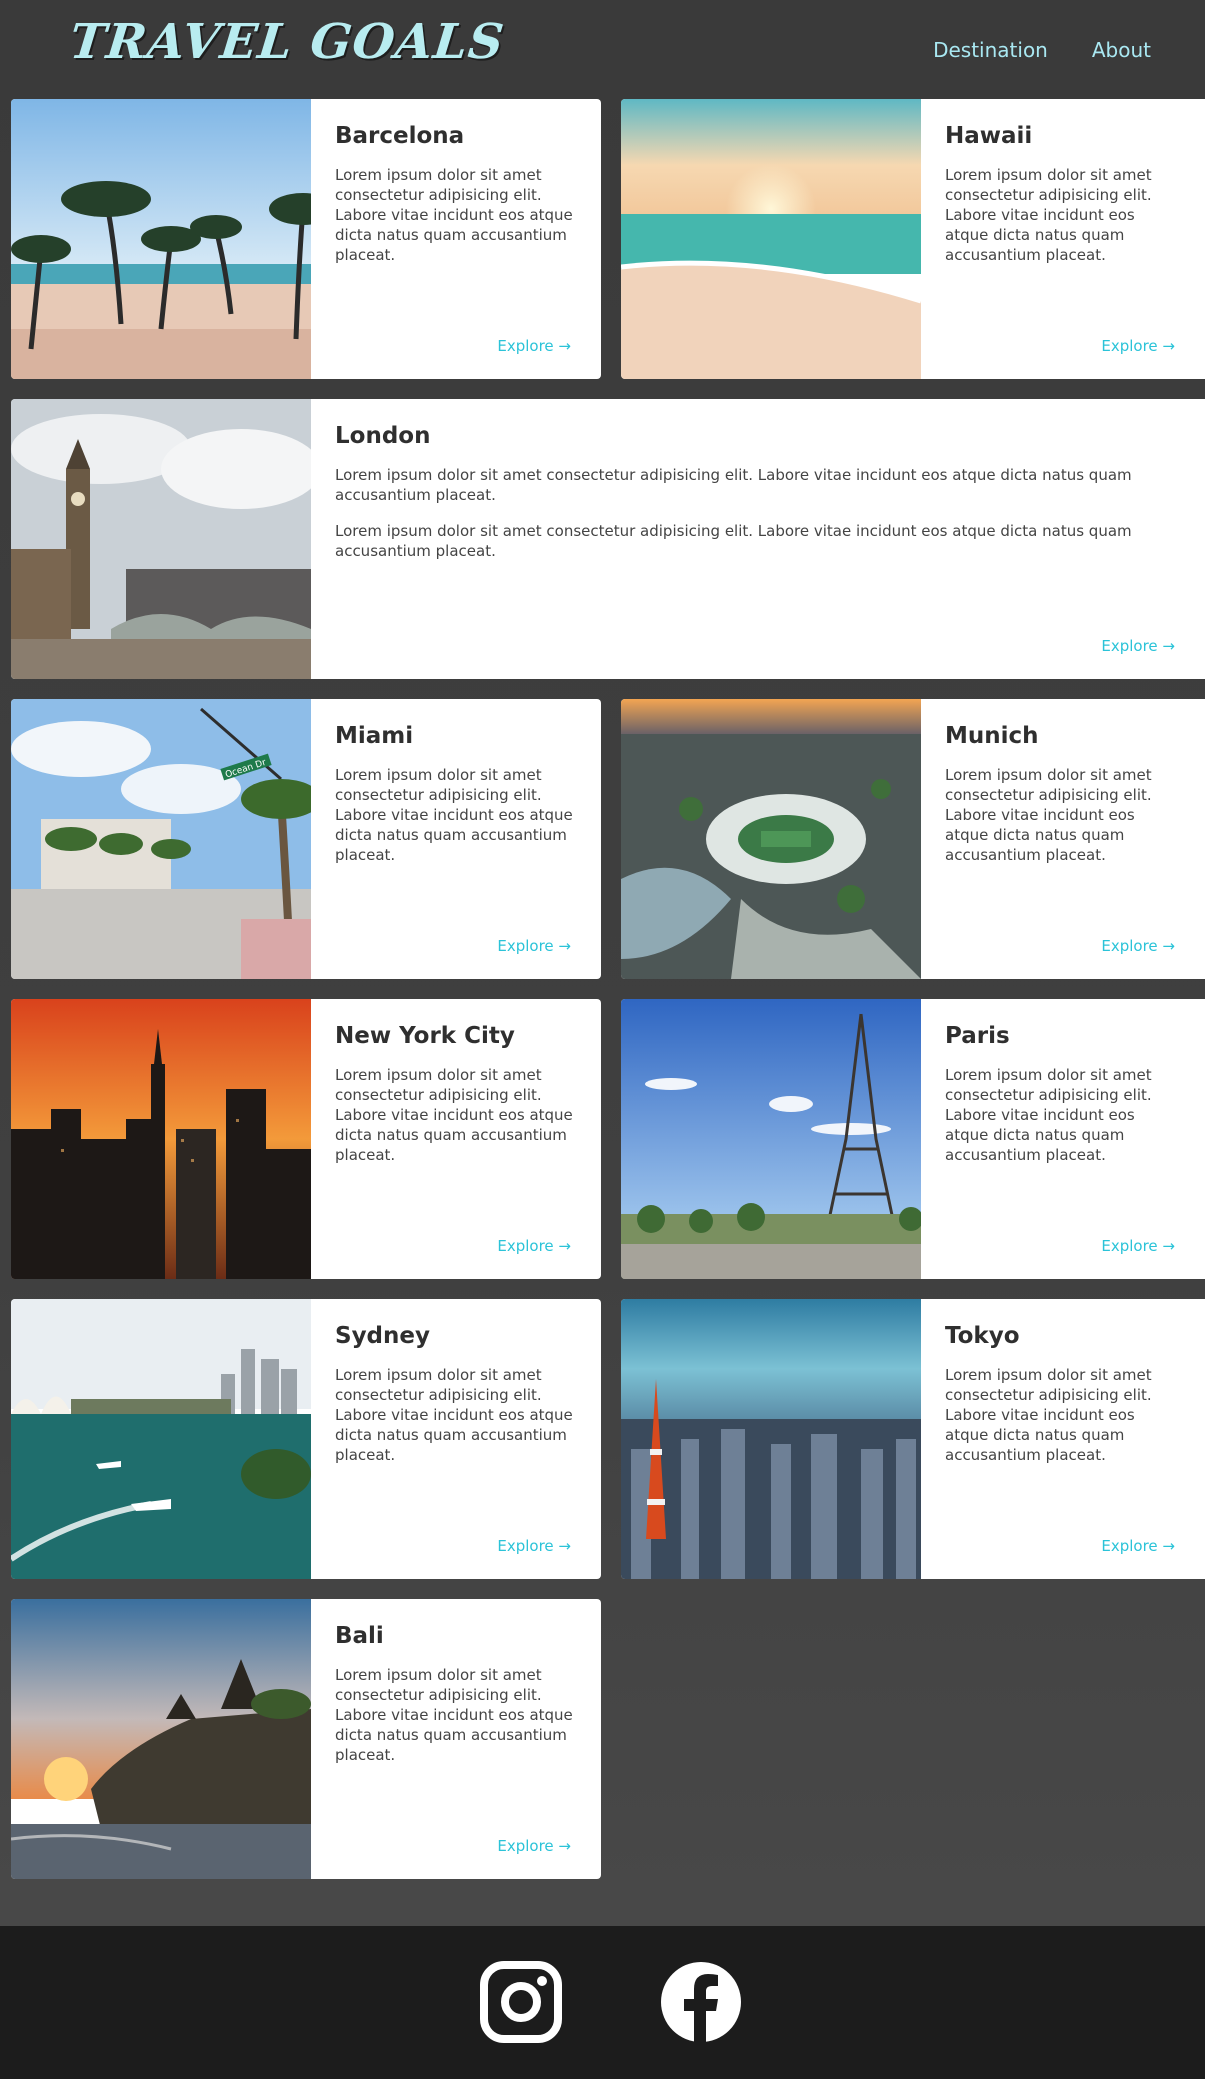 This screenshot has height=2079, width=1205. I want to click on site-logo: TRAVEL GOALS, so click(287, 42).